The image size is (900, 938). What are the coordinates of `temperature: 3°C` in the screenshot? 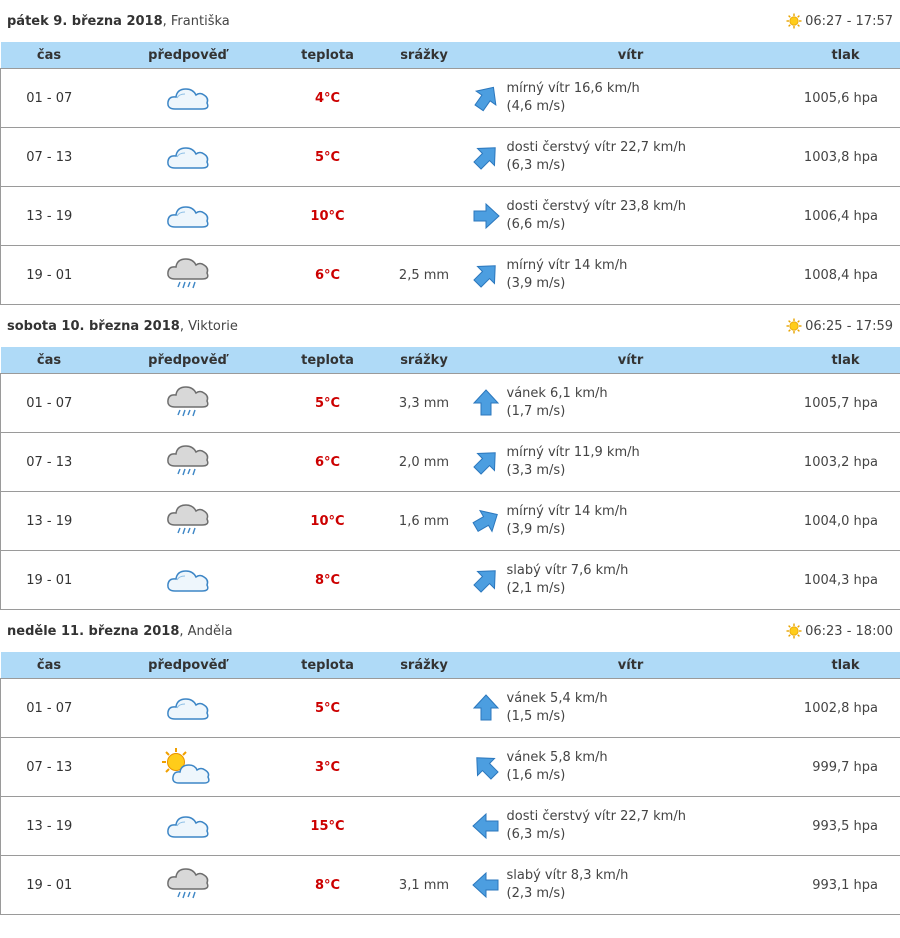 It's located at (327, 767).